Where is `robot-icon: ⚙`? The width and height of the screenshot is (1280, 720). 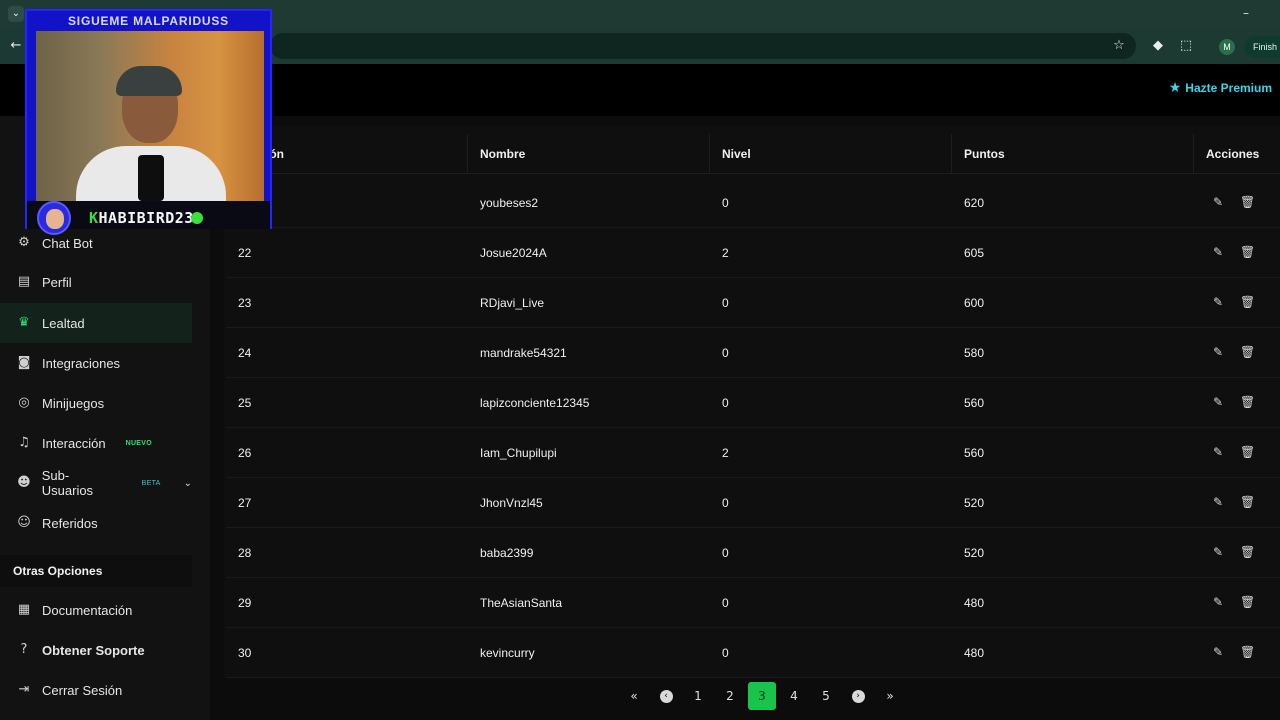 robot-icon: ⚙ is located at coordinates (24, 242).